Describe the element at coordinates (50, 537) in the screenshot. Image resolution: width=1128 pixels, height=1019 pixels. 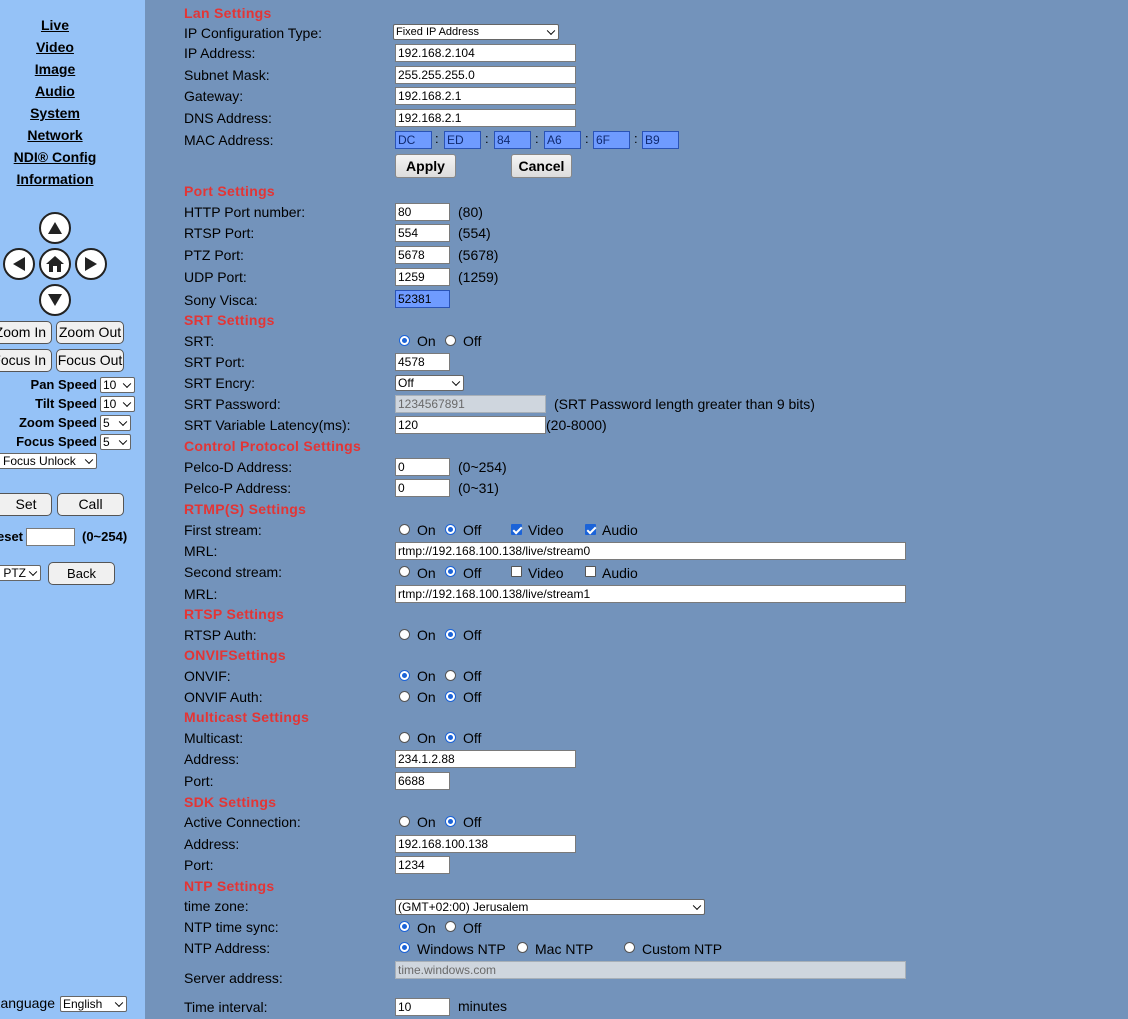
I see `preset-input` at that location.